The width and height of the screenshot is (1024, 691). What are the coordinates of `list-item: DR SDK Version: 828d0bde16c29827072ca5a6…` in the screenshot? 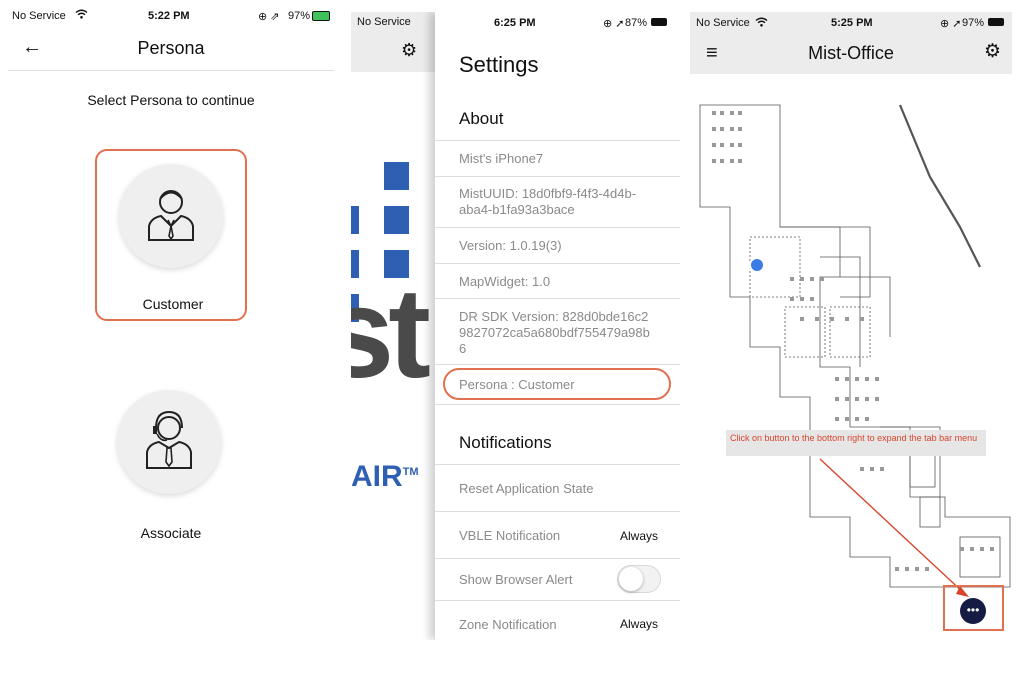 It's located at (557, 332).